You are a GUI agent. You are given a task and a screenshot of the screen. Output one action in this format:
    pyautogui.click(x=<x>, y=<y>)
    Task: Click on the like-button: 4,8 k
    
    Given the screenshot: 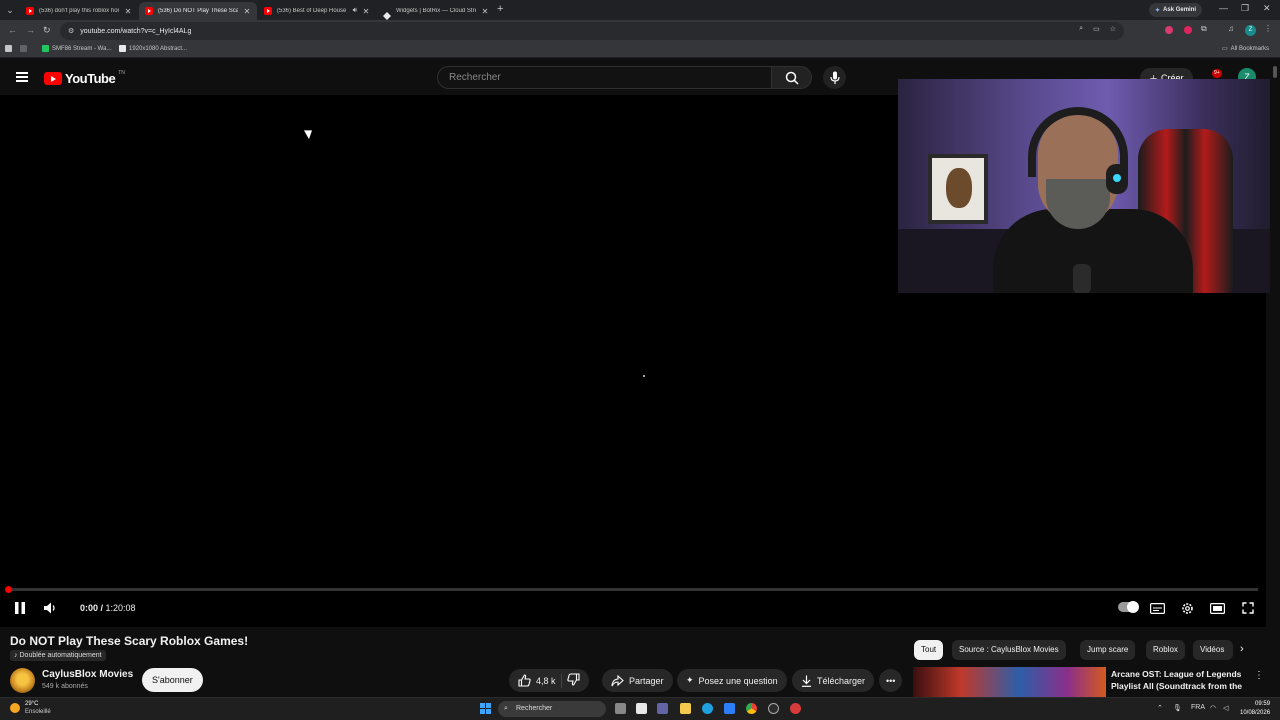 What is the action you would take?
    pyautogui.click(x=537, y=680)
    